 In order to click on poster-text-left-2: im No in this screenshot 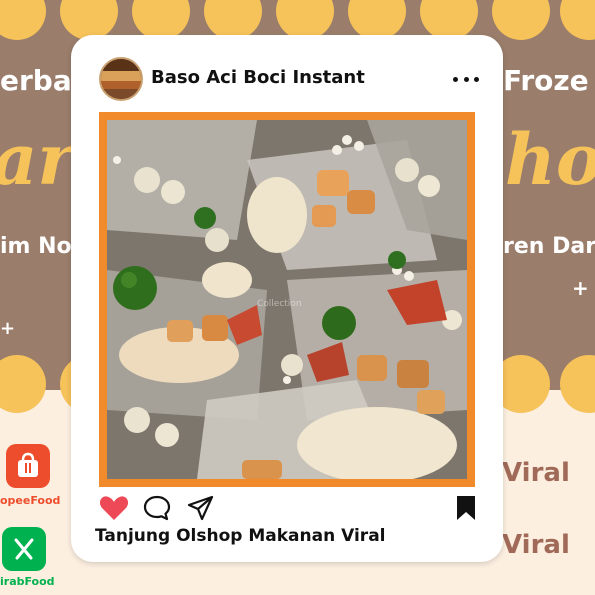, I will do `click(36, 246)`.